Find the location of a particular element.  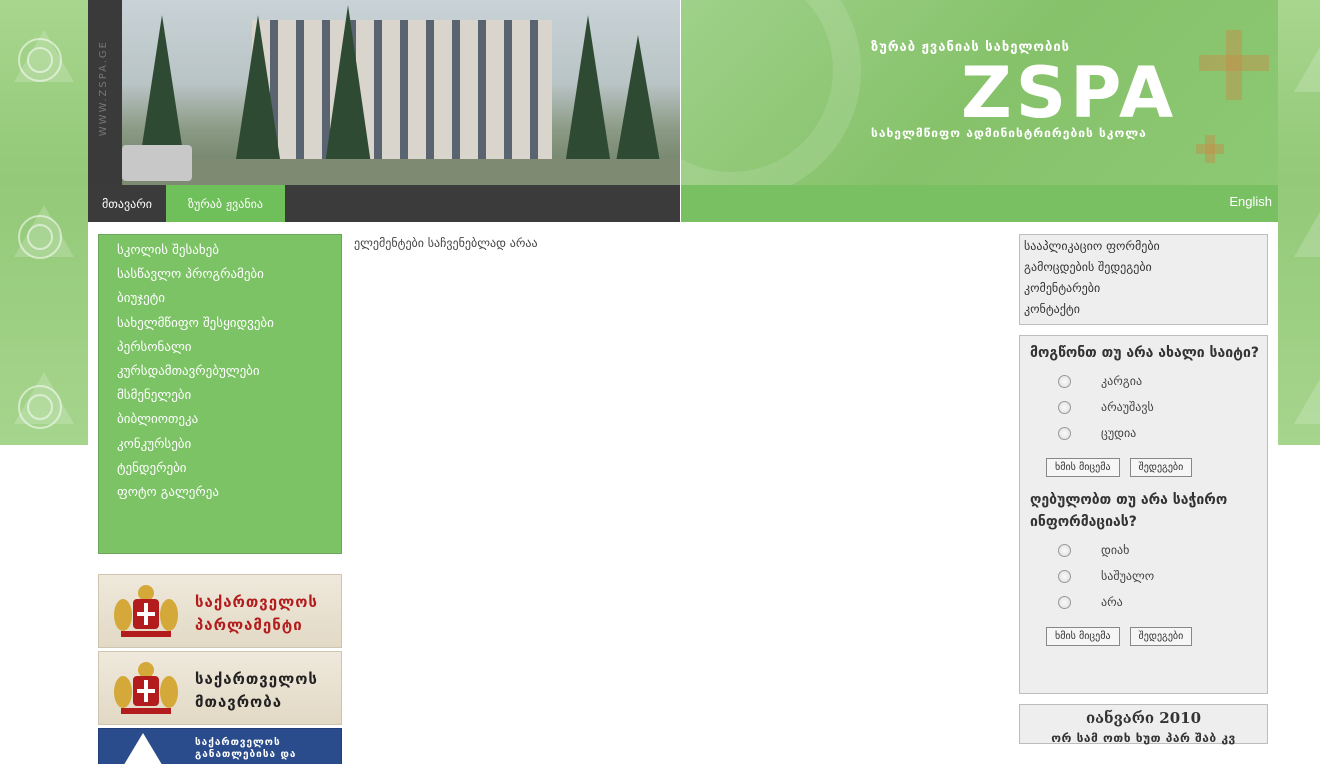

banner-text: საქართველოს განათლებისა და is located at coordinates (245, 749).